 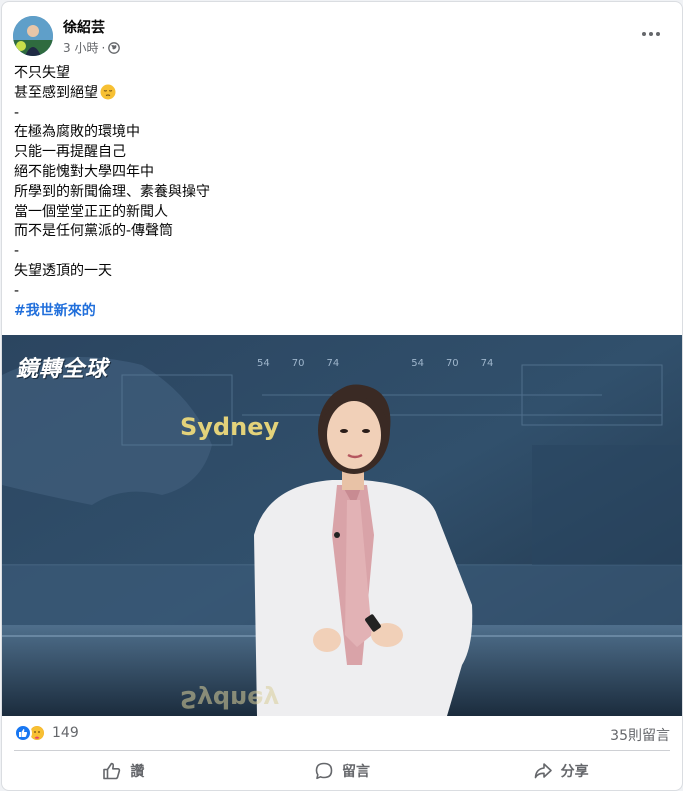 What do you see at coordinates (94, 231) in the screenshot?
I see `body-line: 而不是任何黨派的-傳聲筒` at bounding box center [94, 231].